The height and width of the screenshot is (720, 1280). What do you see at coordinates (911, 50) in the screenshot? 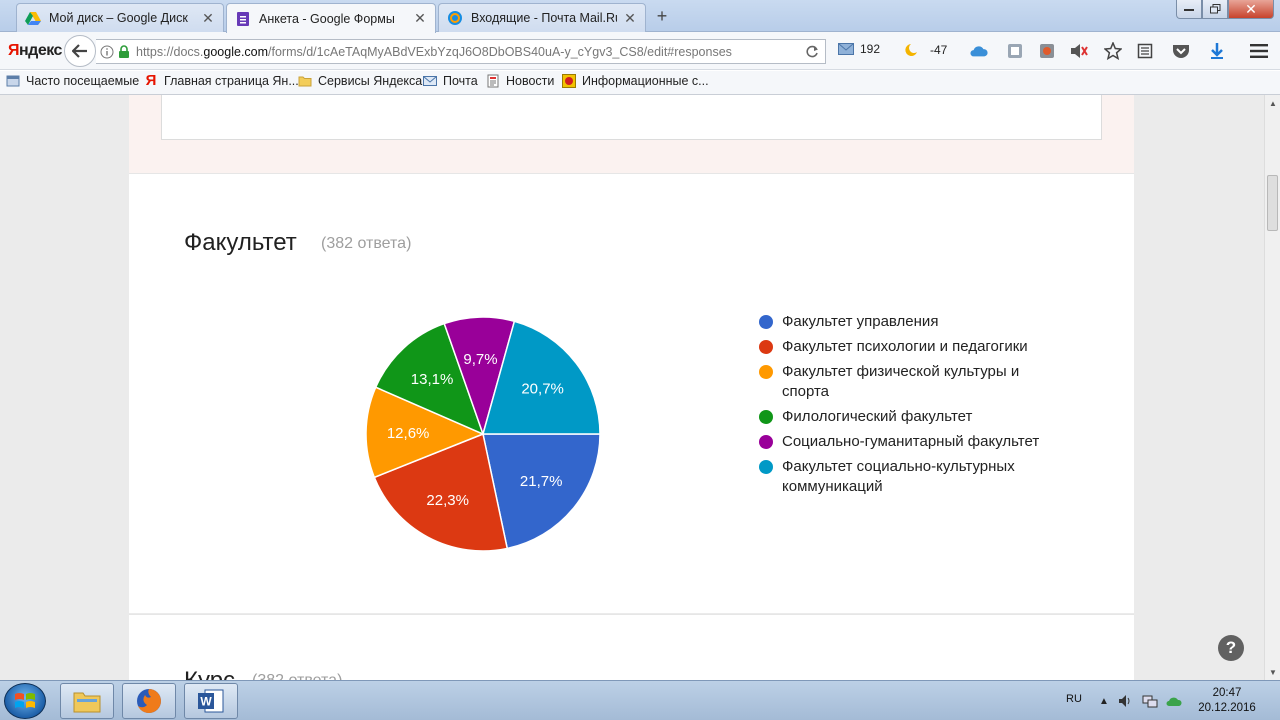
I see `moon-icon` at bounding box center [911, 50].